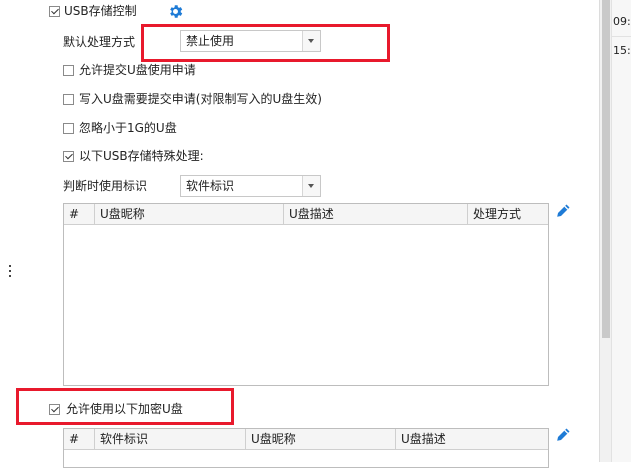  What do you see at coordinates (622, 21) in the screenshot?
I see `right-time-1: 09:3` at bounding box center [622, 21].